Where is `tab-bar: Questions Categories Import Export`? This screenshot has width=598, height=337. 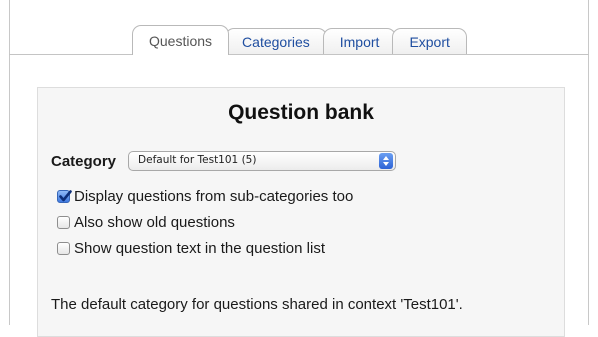 tab-bar: Questions Categories Import Export is located at coordinates (299, 39).